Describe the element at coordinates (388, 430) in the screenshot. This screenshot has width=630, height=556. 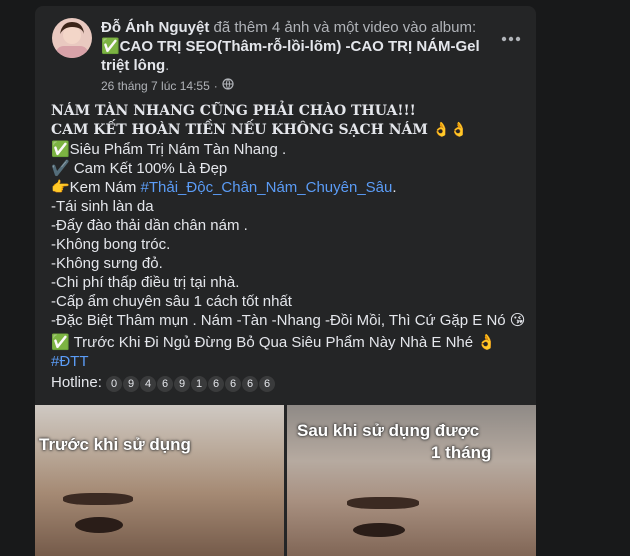
I see `after-label-line1: Sau khi sử dụng được` at that location.